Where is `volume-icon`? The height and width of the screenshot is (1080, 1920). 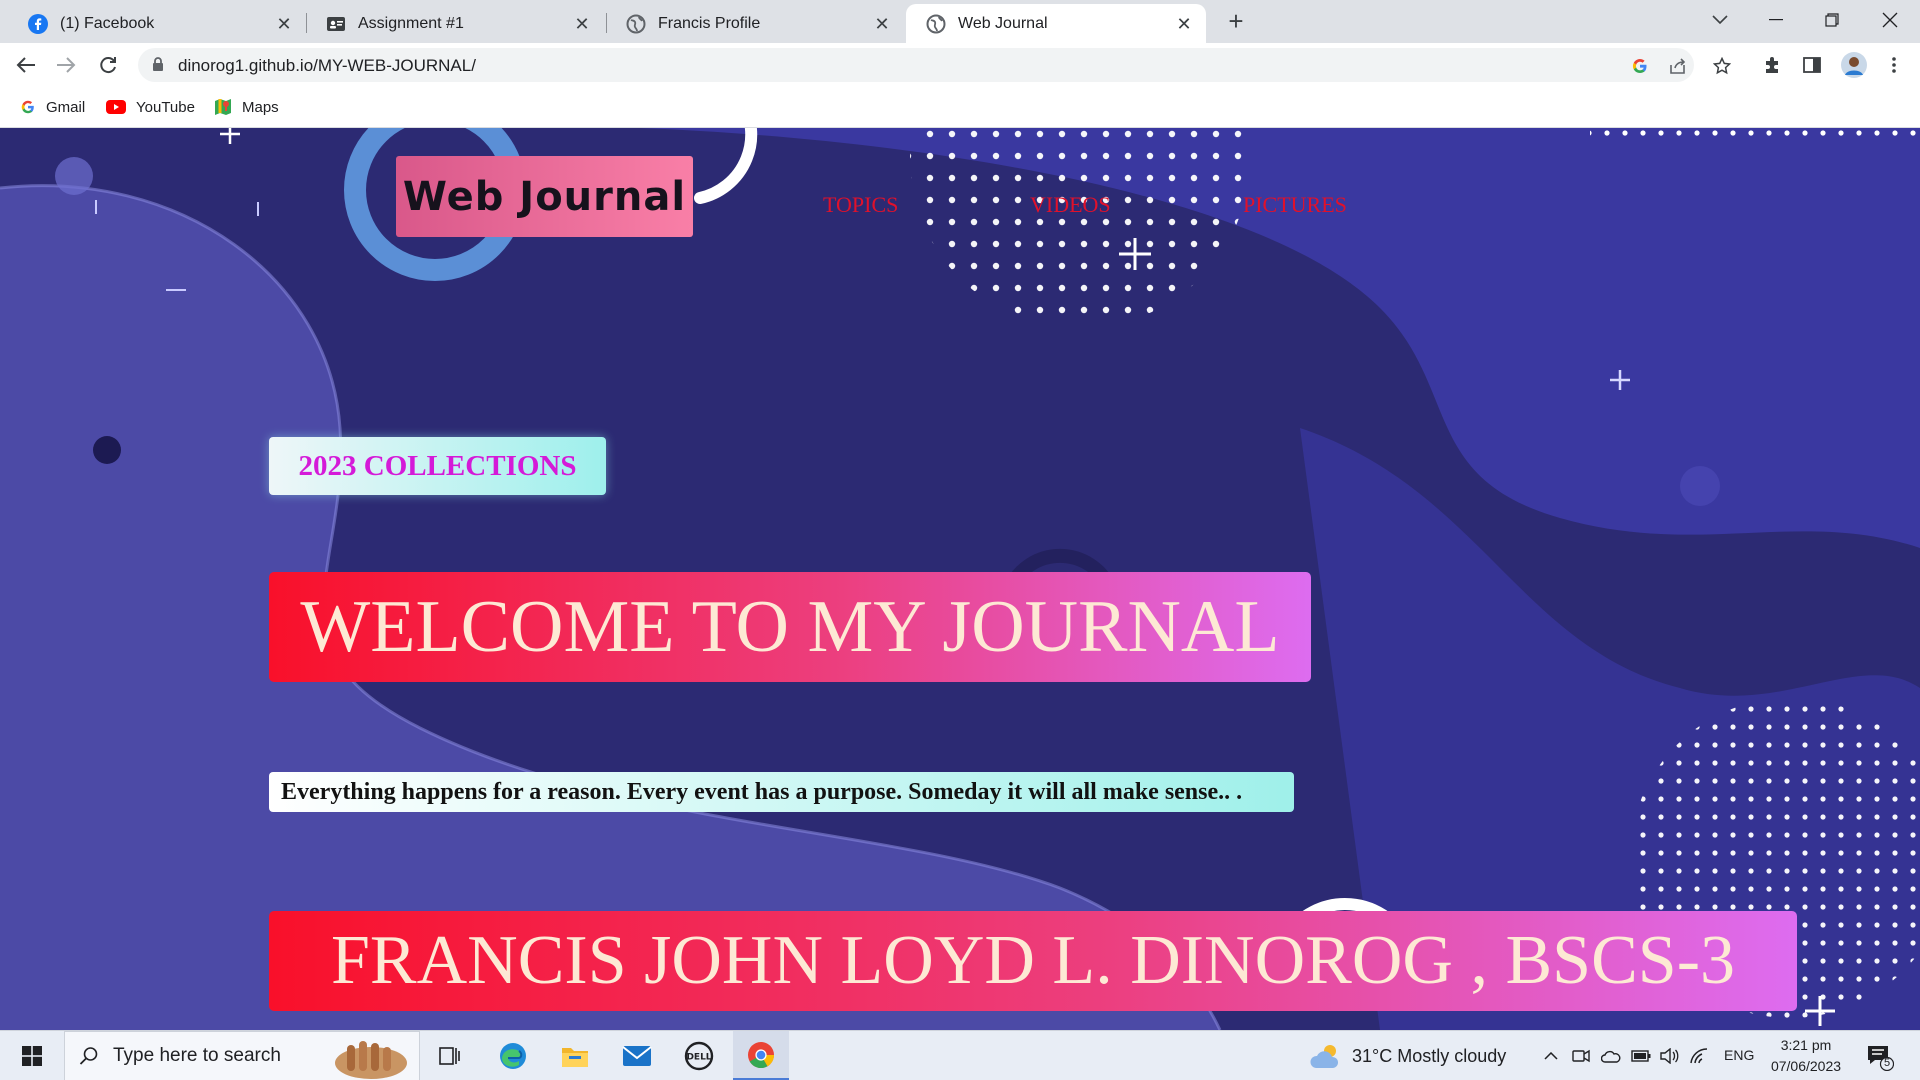
volume-icon is located at coordinates (1669, 1056).